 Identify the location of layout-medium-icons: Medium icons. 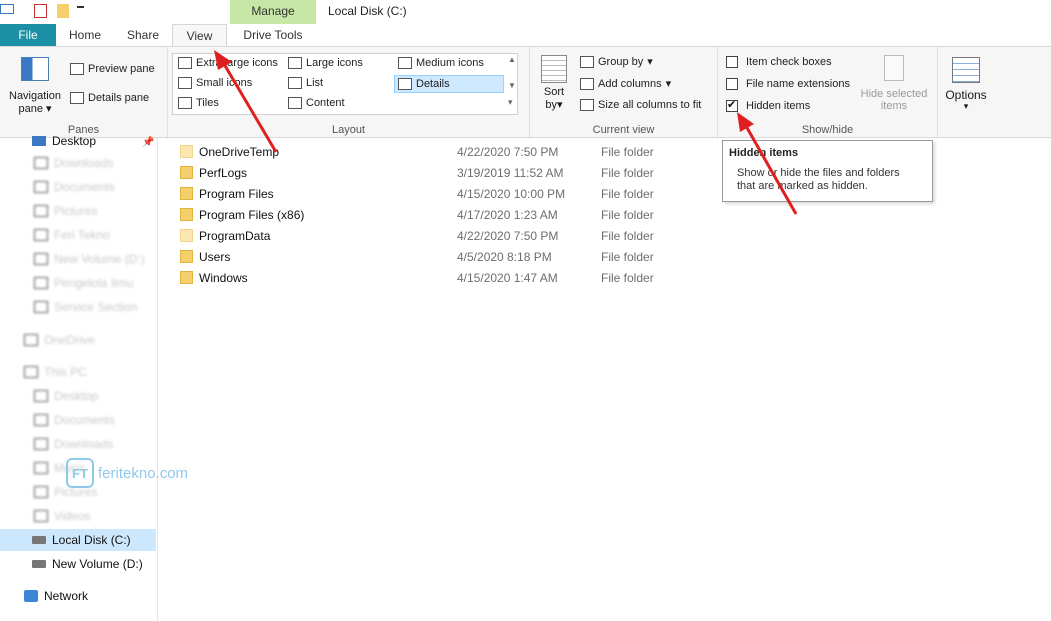
(441, 63).